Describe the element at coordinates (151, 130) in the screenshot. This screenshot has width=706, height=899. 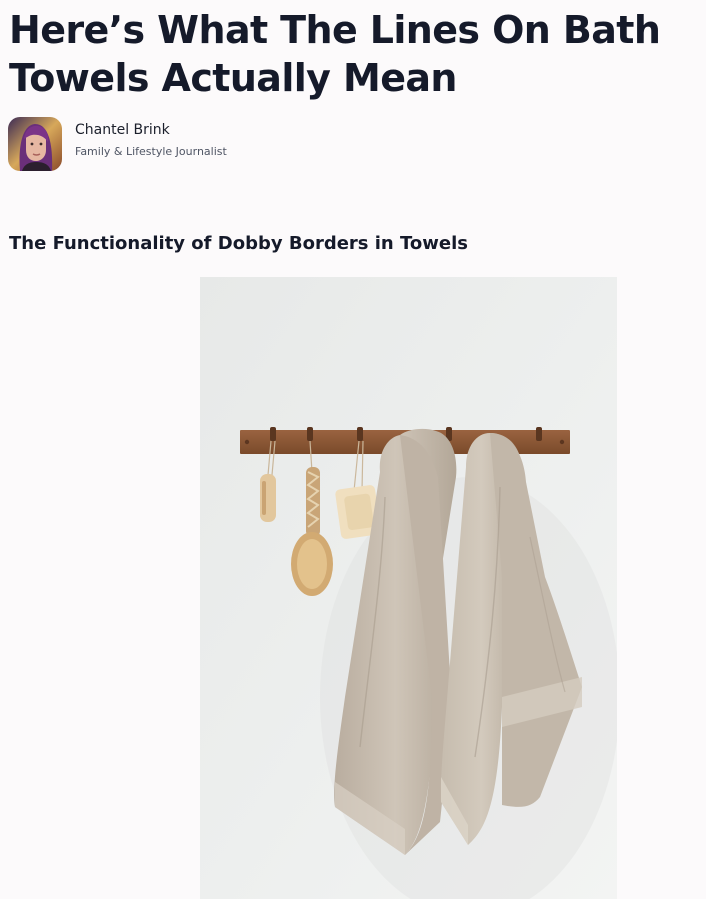
I see `author-name: Chantel Brink` at that location.